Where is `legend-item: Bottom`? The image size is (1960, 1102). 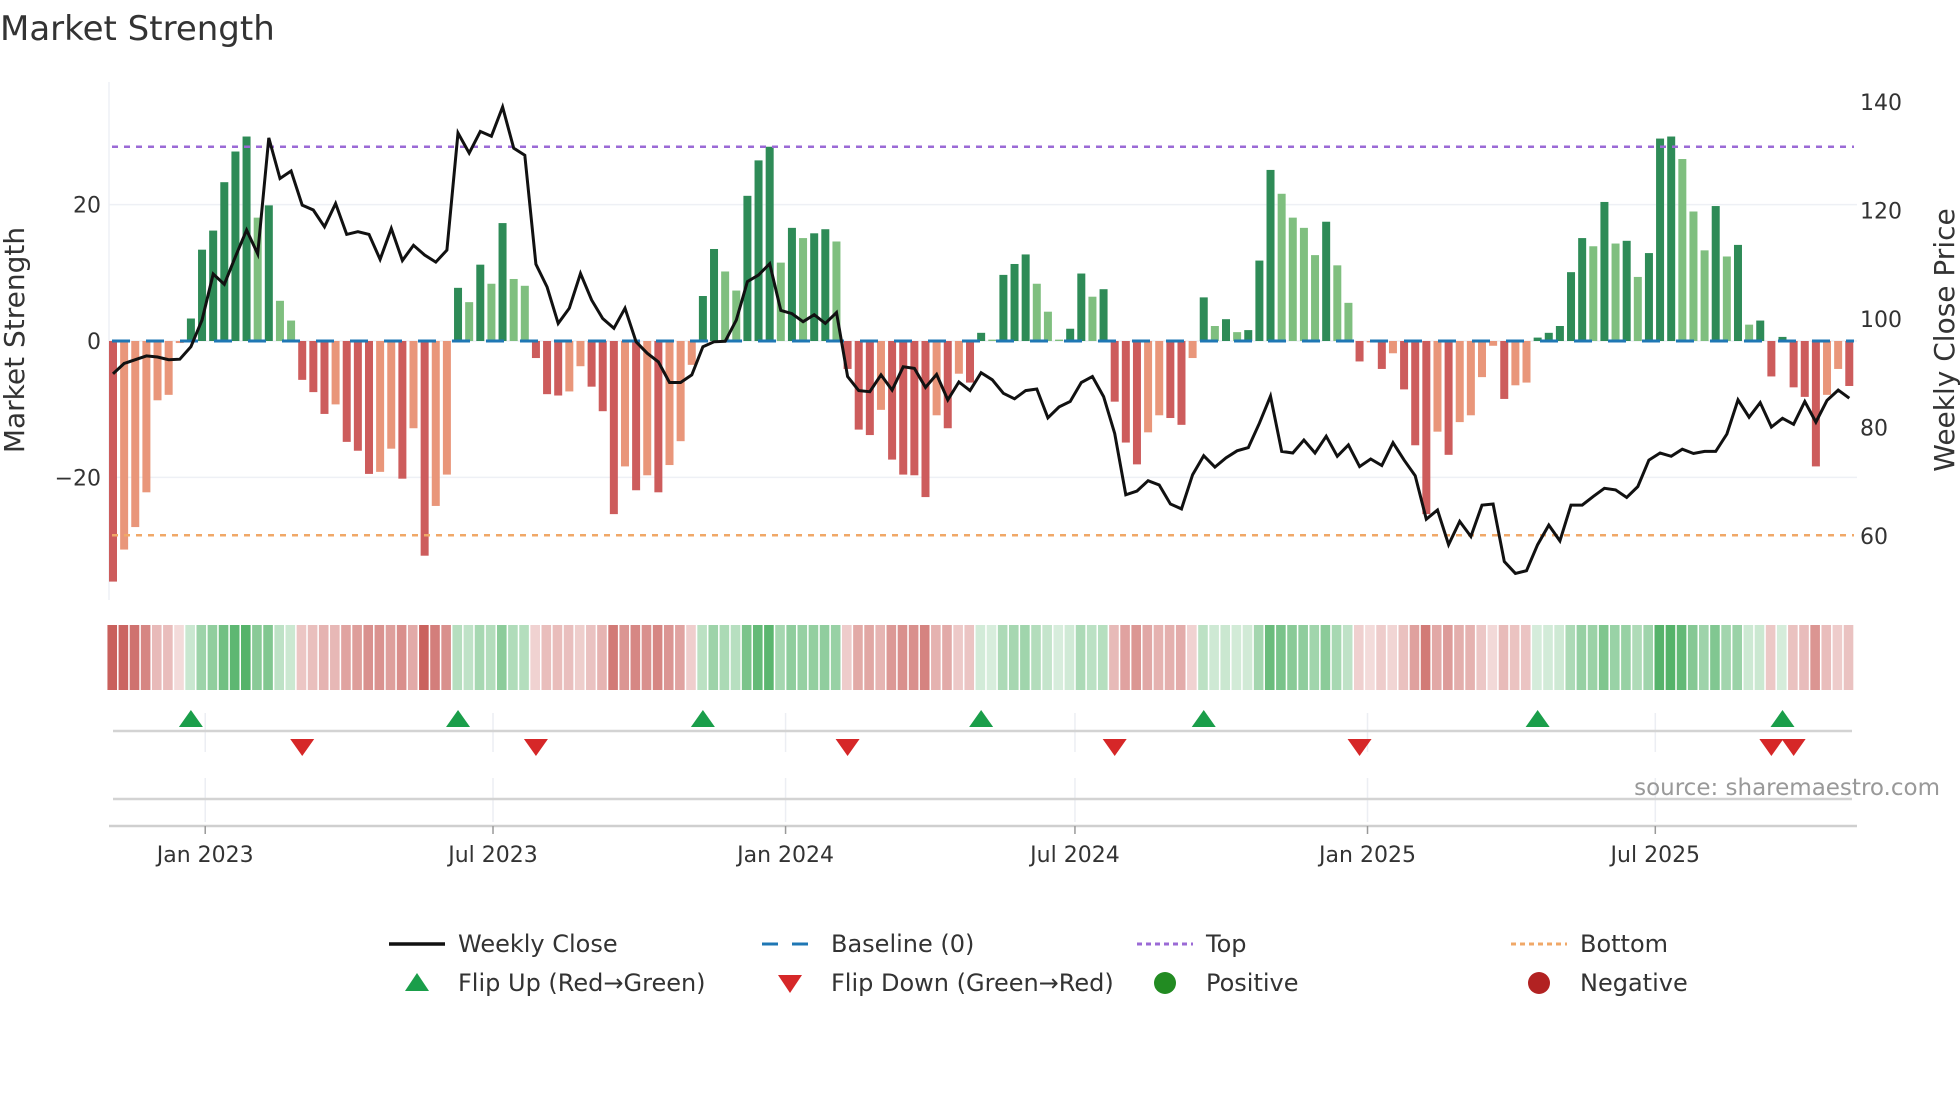
legend-item: Bottom is located at coordinates (1589, 944).